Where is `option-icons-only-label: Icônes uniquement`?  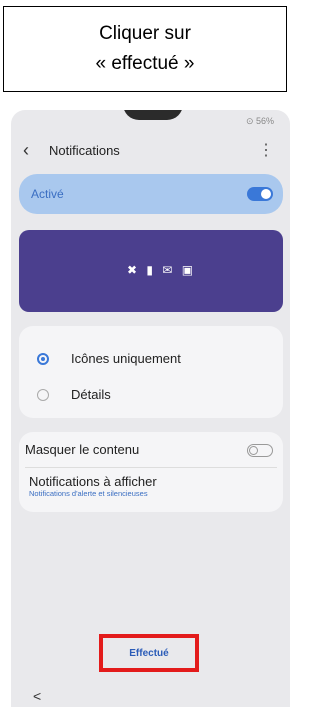 option-icons-only-label: Icônes uniquement is located at coordinates (126, 358).